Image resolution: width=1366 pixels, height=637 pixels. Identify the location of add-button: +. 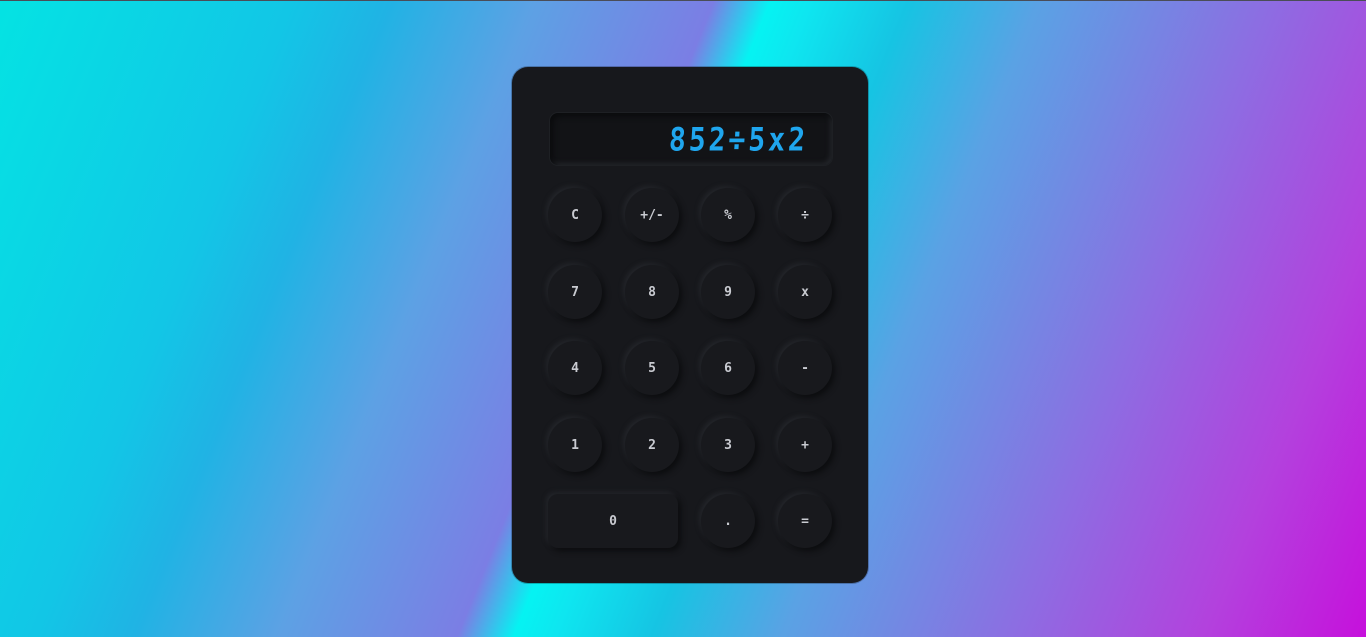
(805, 445).